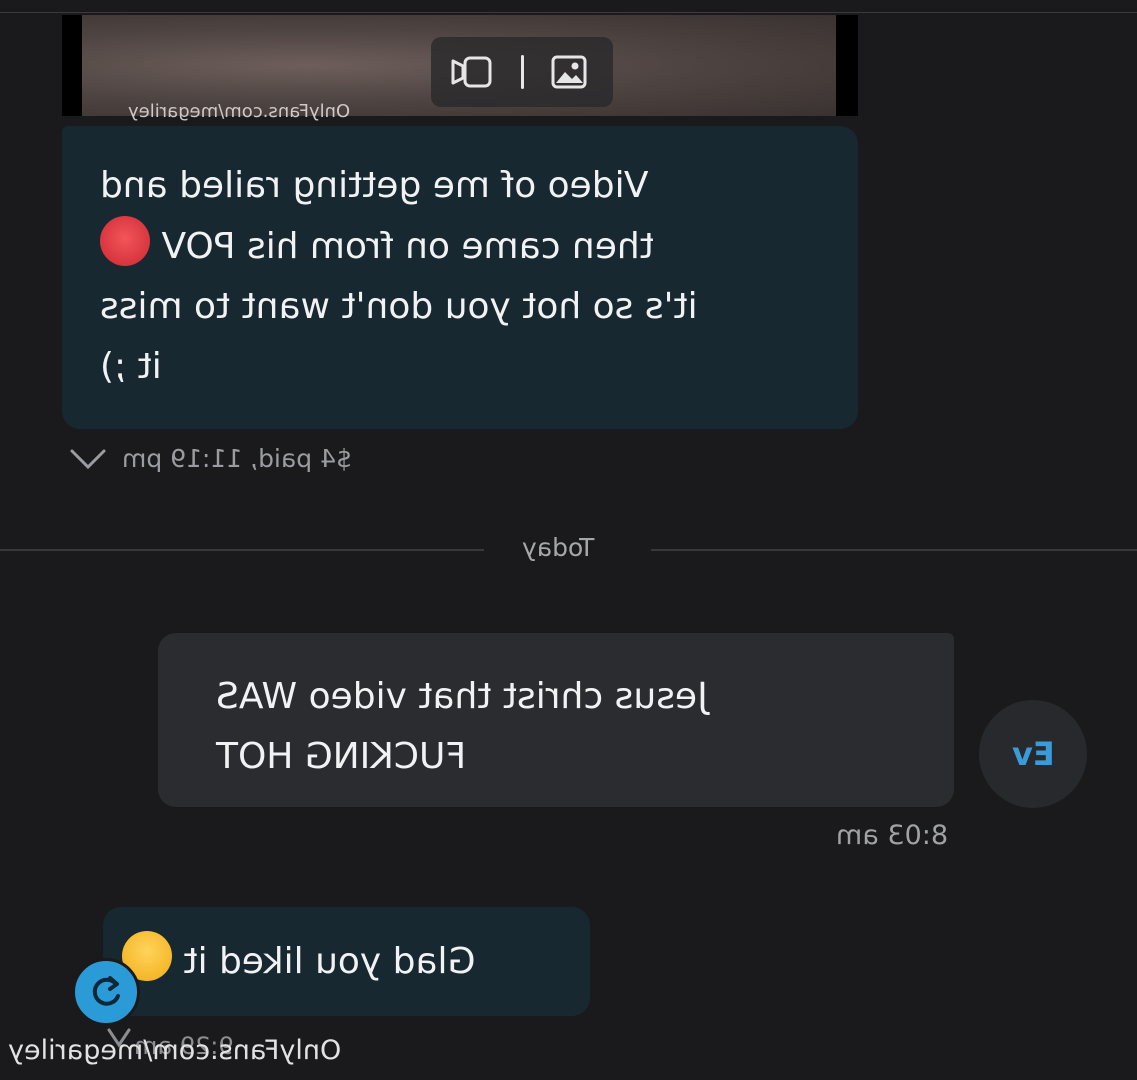 This screenshot has height=1080, width=1137. Describe the element at coordinates (131, 366) in the screenshot. I see `message-line: it ;)` at that location.